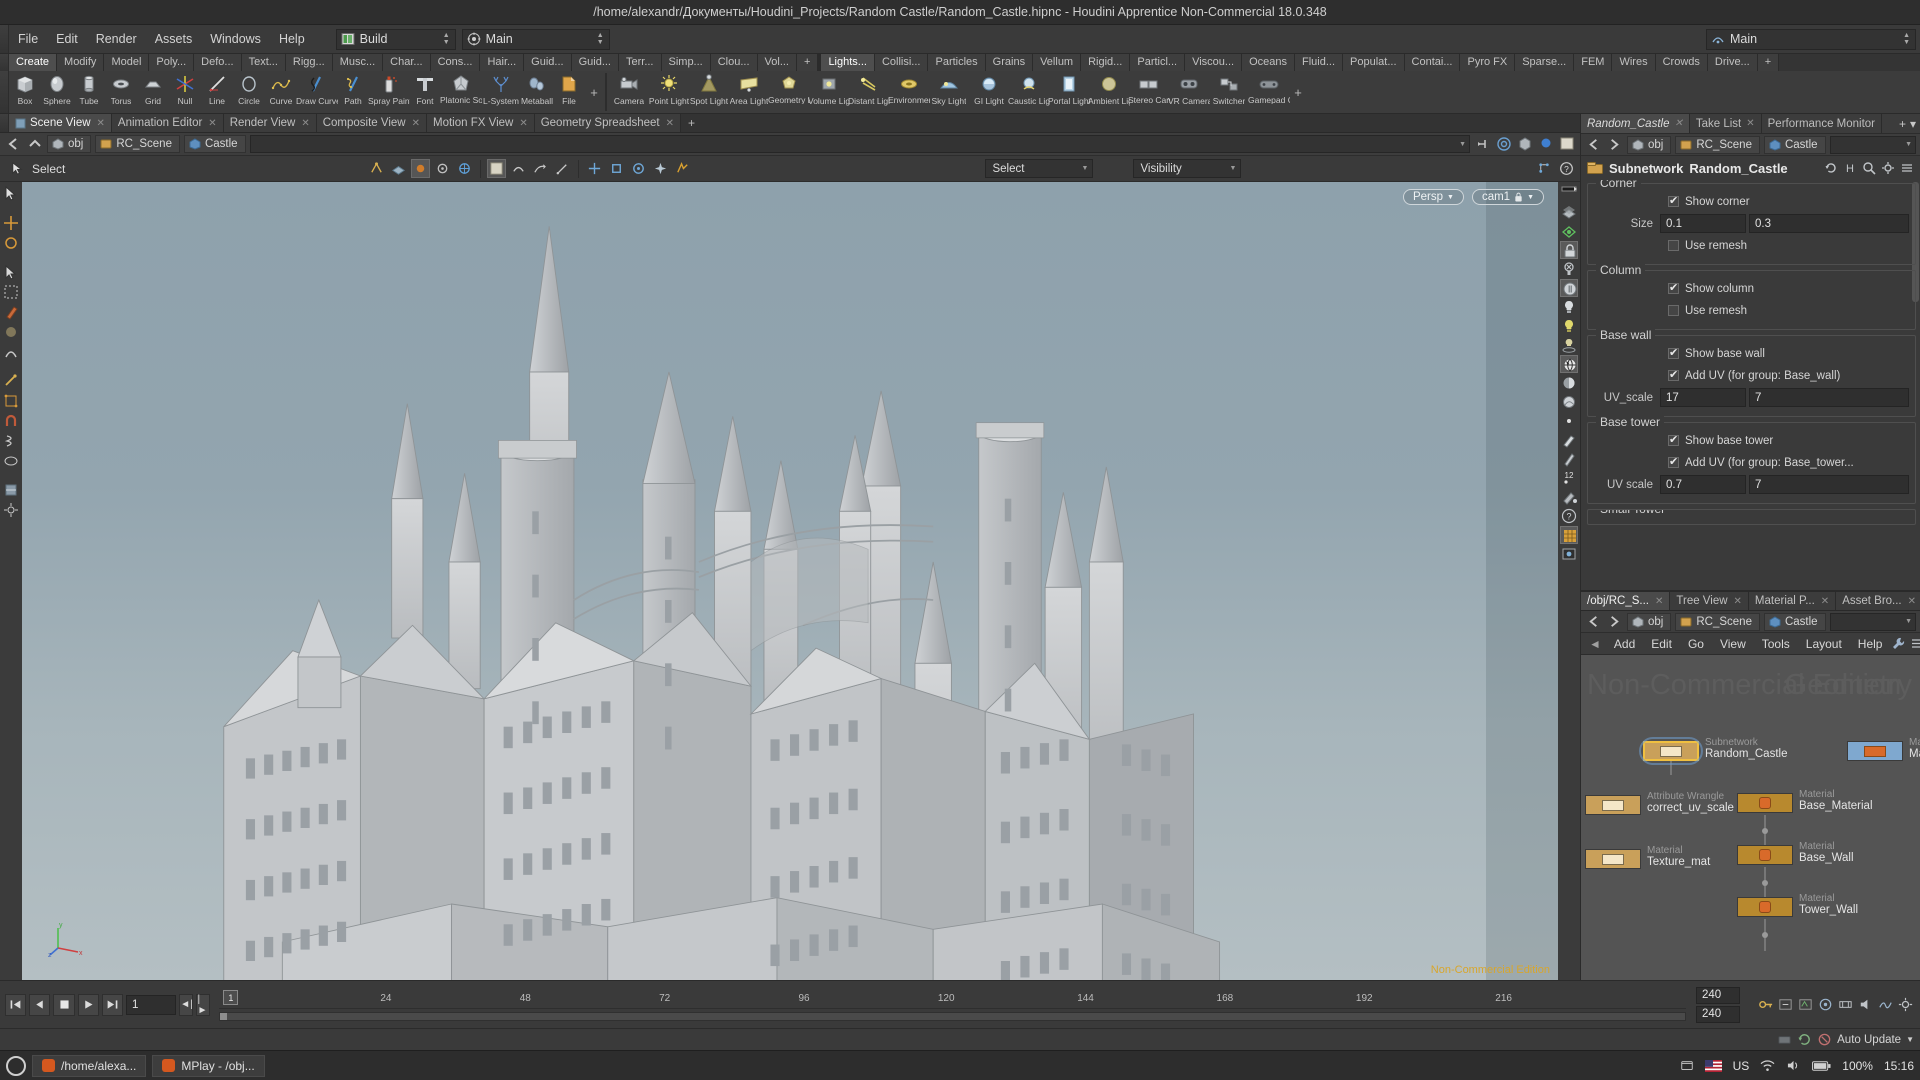  I want to click on param-row-use-remesh-column: Use remesh, so click(1751, 310).